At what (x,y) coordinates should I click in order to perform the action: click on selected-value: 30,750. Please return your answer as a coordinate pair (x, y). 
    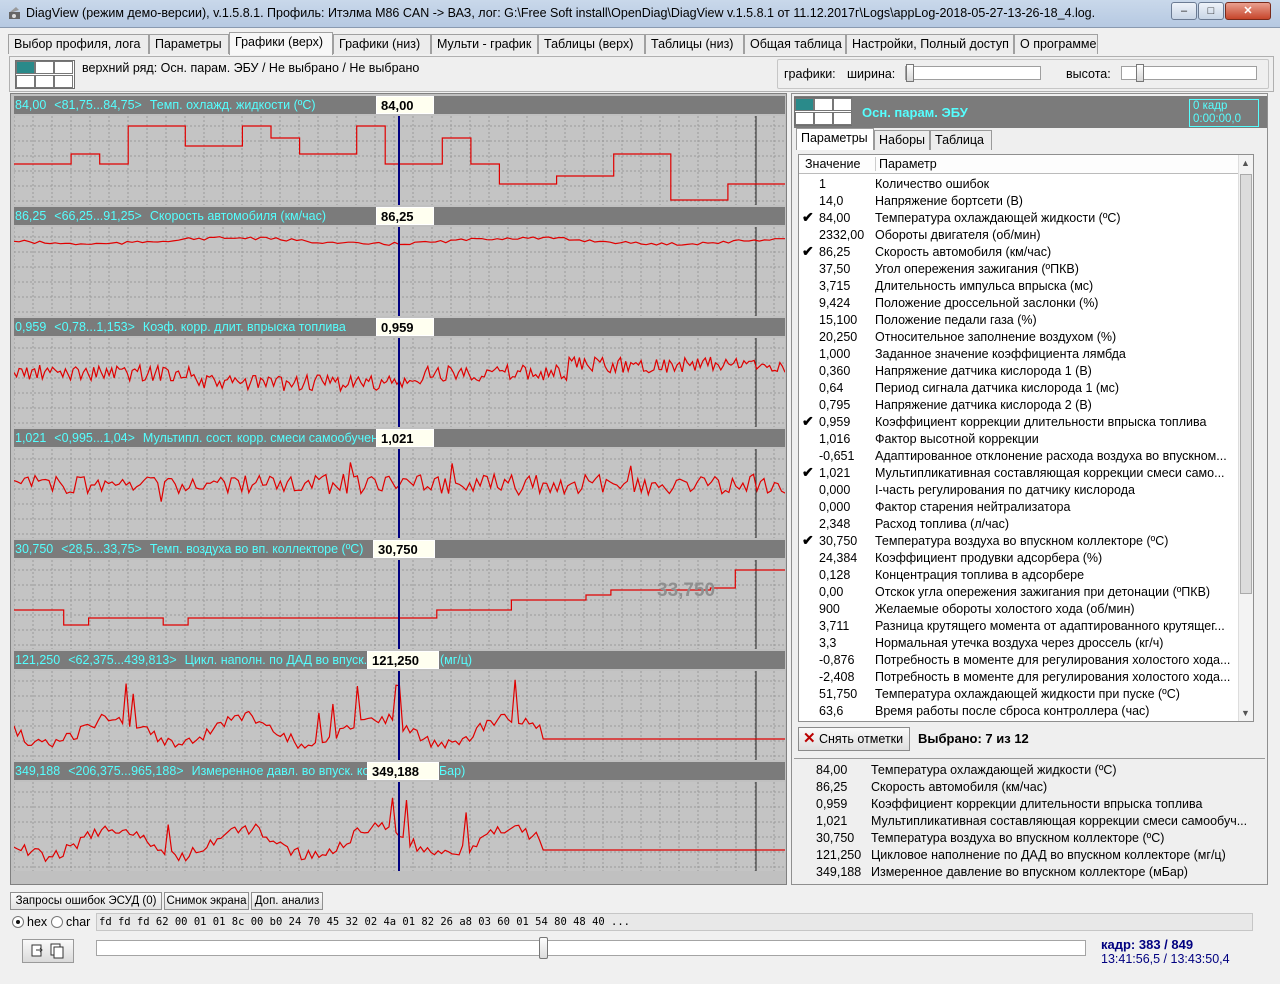
    Looking at the image, I should click on (835, 838).